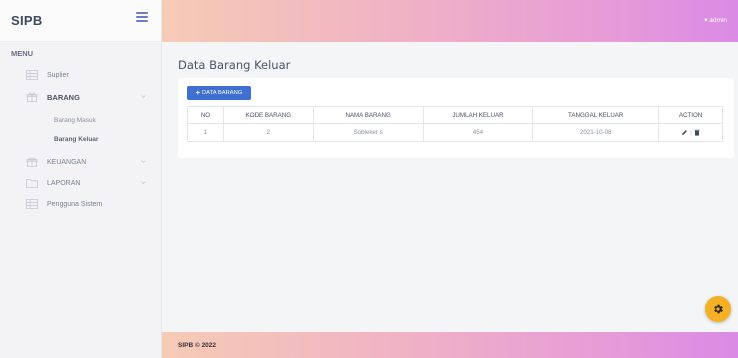 The height and width of the screenshot is (358, 738). Describe the element at coordinates (478, 132) in the screenshot. I see `cell-jumlah-keluar: 454` at that location.